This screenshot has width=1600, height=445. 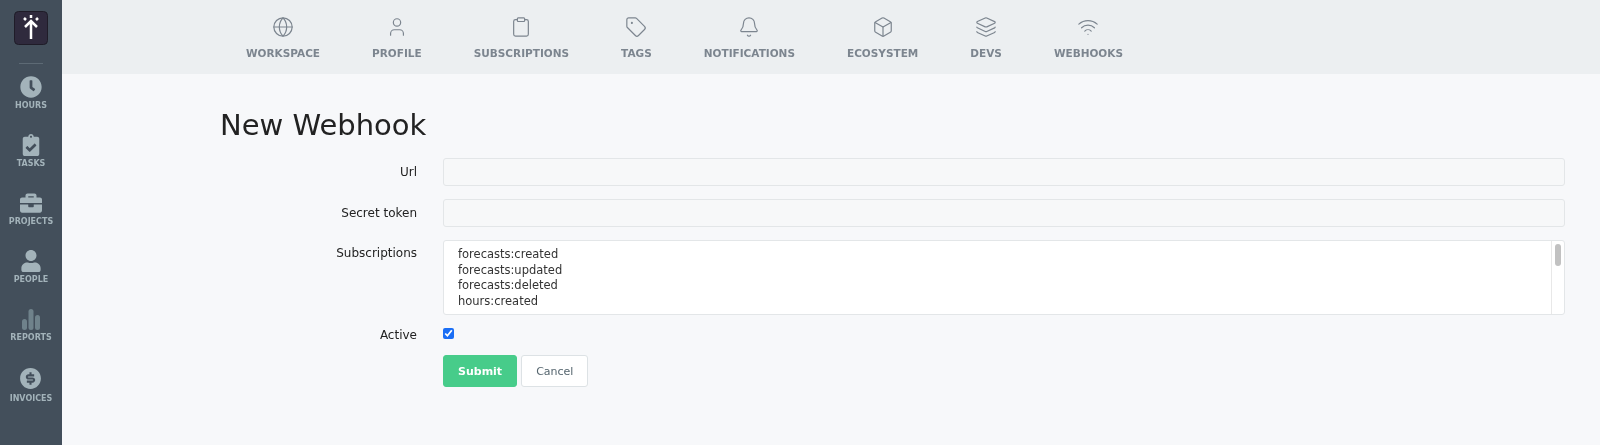 What do you see at coordinates (1558, 255) in the screenshot?
I see `scrollbar-thumb` at bounding box center [1558, 255].